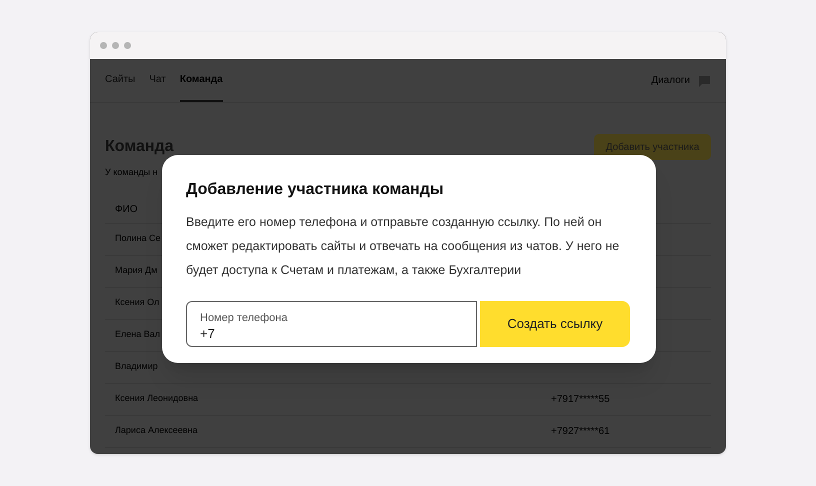 The height and width of the screenshot is (486, 816). I want to click on dialogs-link: Диалоги, so click(670, 80).